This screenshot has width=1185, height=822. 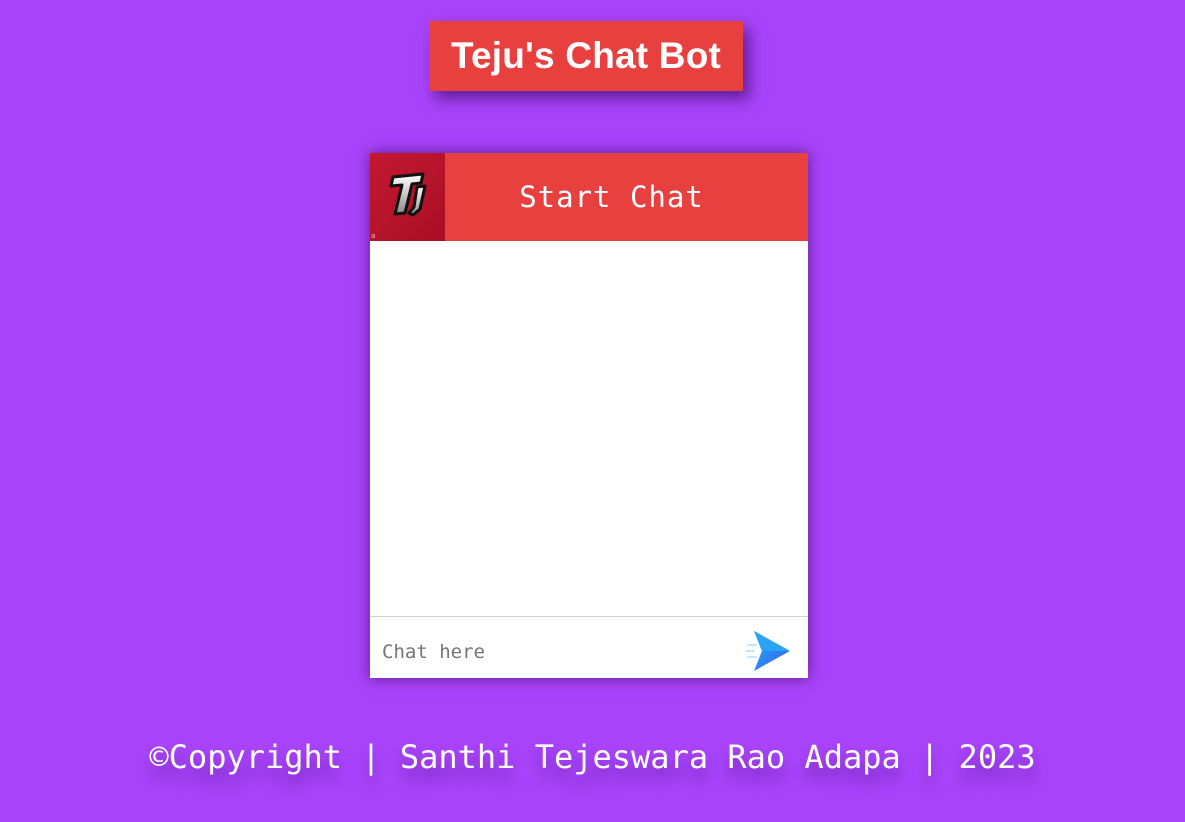 I want to click on page-title: Teju's Chat Bot, so click(x=586, y=55).